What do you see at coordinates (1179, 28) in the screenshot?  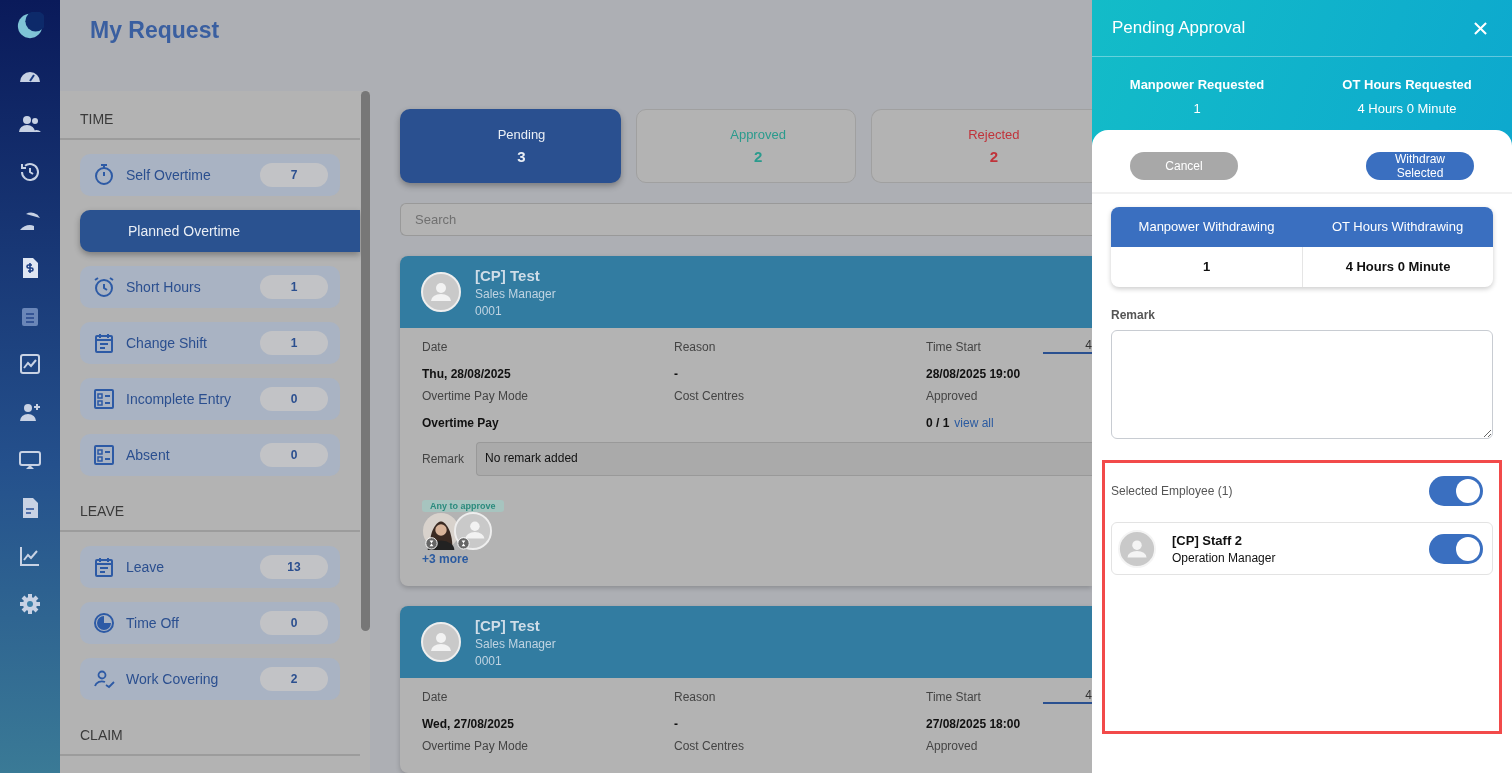 I see `panel-title: Pending Approval` at bounding box center [1179, 28].